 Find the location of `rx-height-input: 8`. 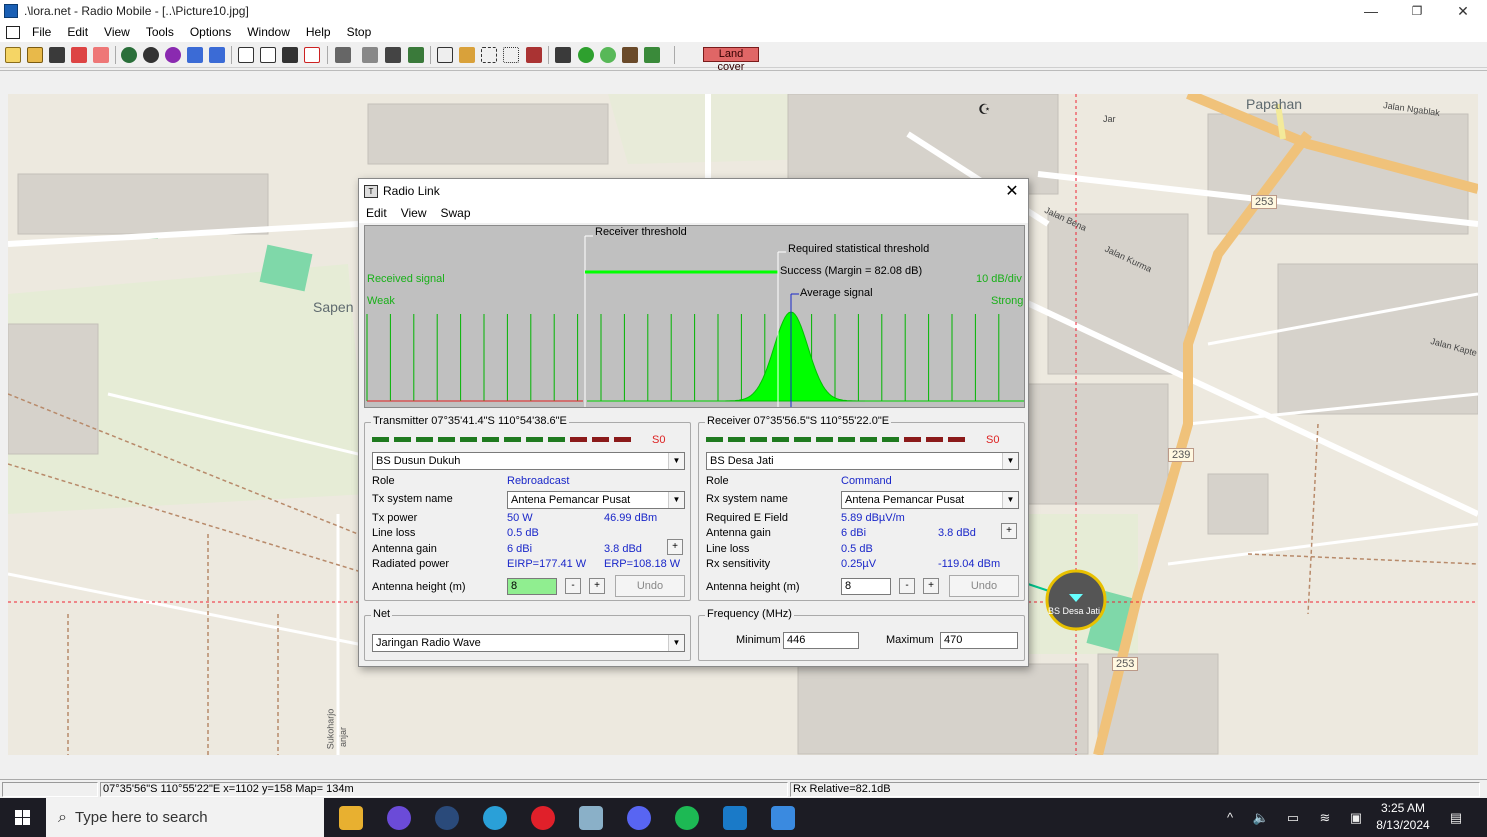

rx-height-input: 8 is located at coordinates (866, 586).